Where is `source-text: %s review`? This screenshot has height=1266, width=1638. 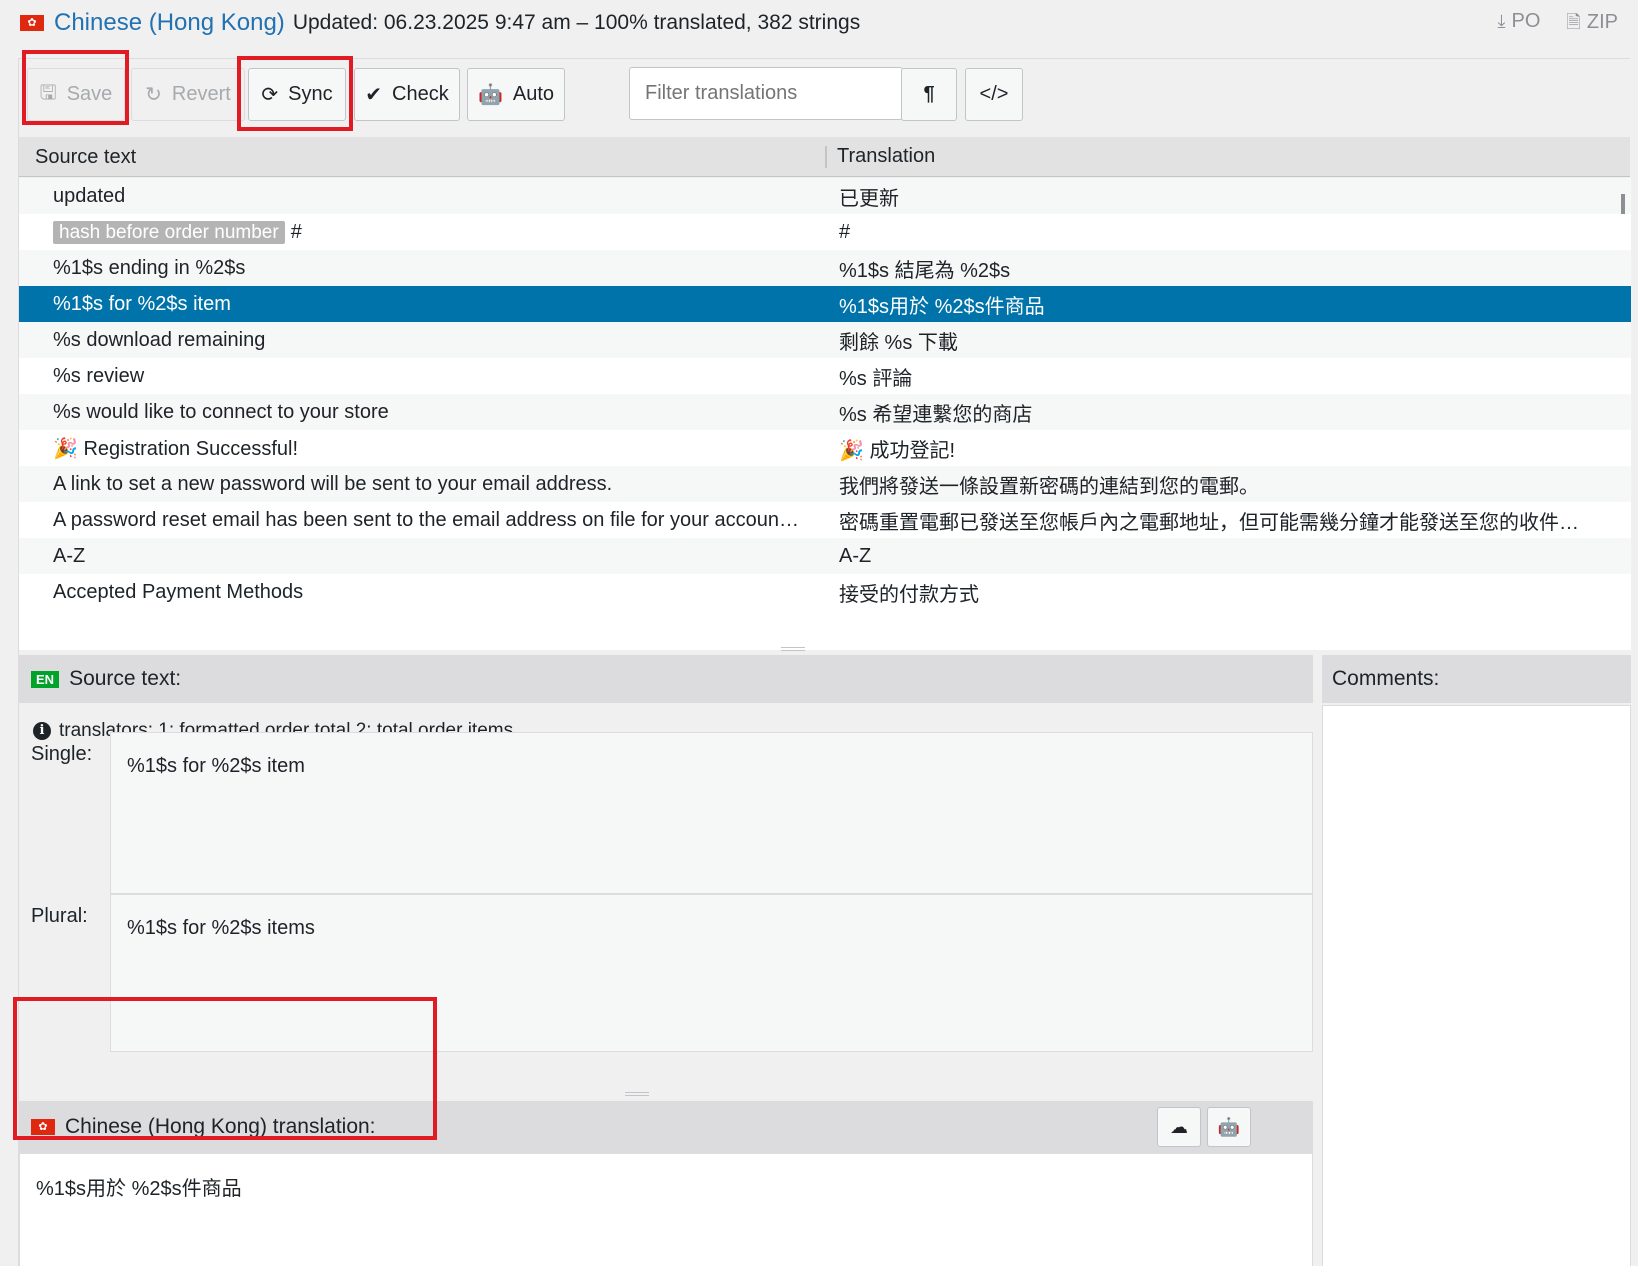
source-text: %s review is located at coordinates (99, 375).